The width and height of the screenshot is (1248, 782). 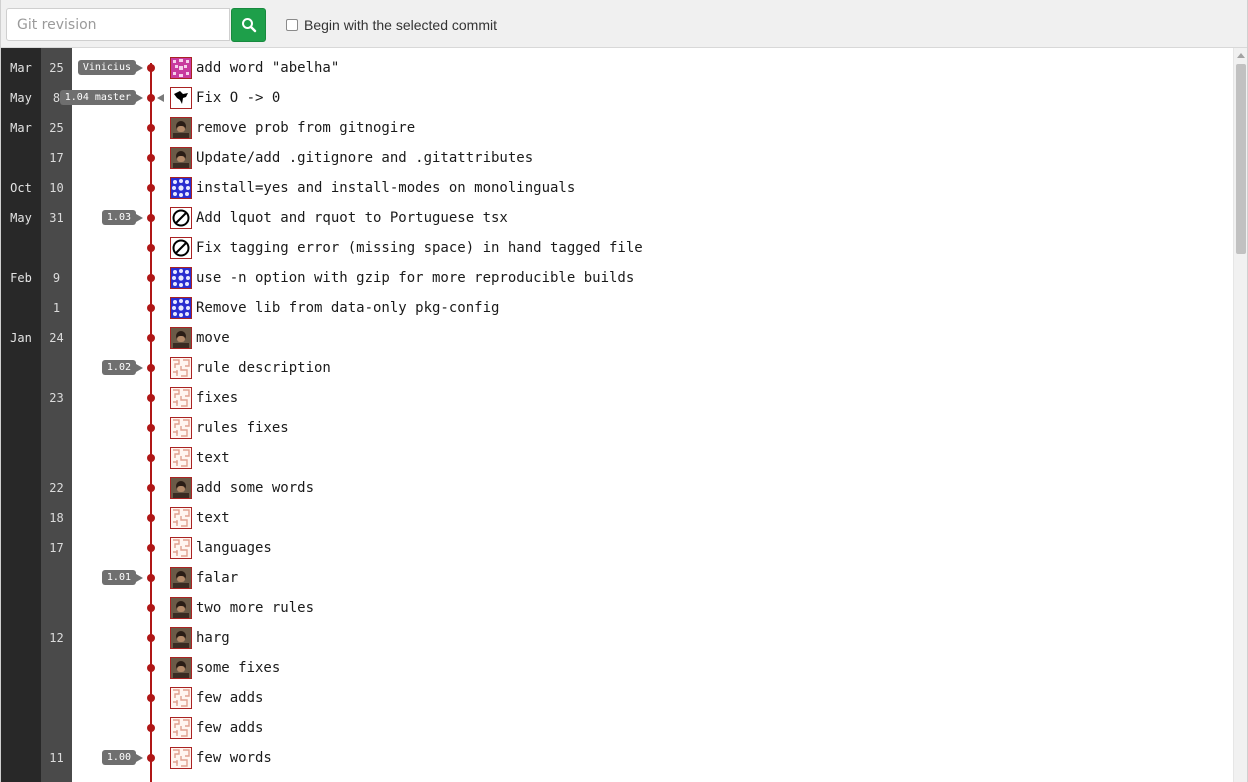 I want to click on head-marker-icon, so click(x=160, y=98).